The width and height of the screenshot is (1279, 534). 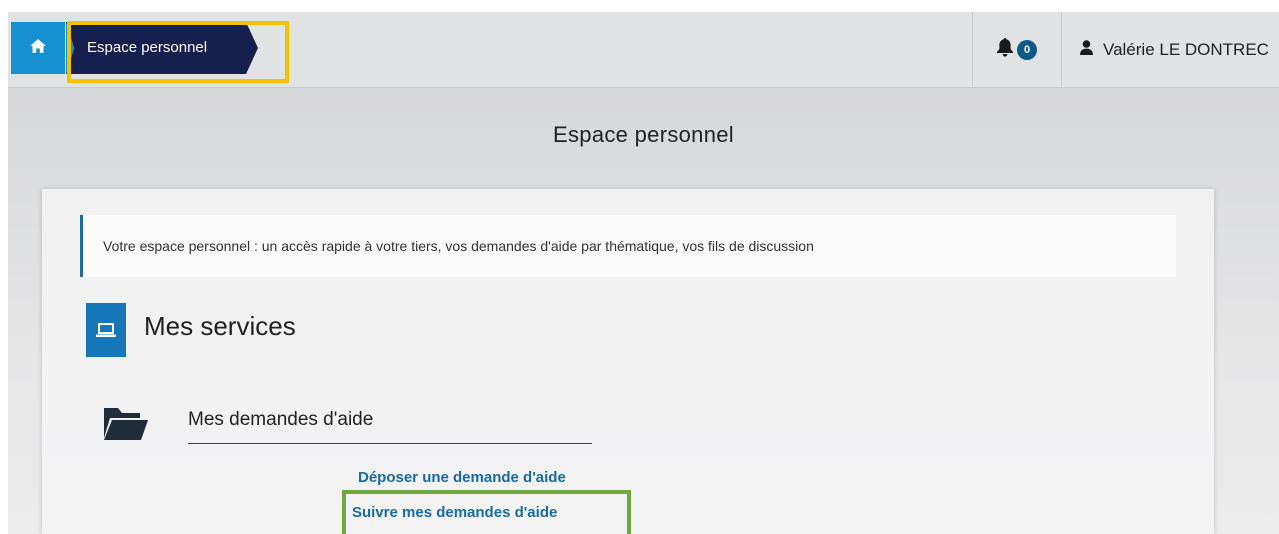 I want to click on page-title: Espace personnel, so click(x=643, y=134).